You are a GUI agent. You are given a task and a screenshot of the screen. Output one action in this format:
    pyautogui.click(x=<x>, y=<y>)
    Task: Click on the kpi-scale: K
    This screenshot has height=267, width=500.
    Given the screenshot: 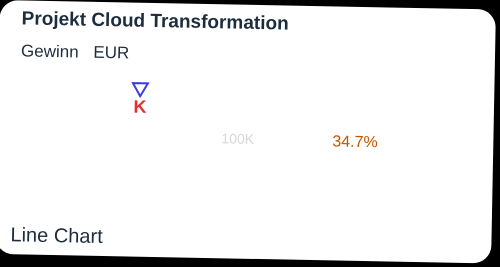 What is the action you would take?
    pyautogui.click(x=140, y=106)
    